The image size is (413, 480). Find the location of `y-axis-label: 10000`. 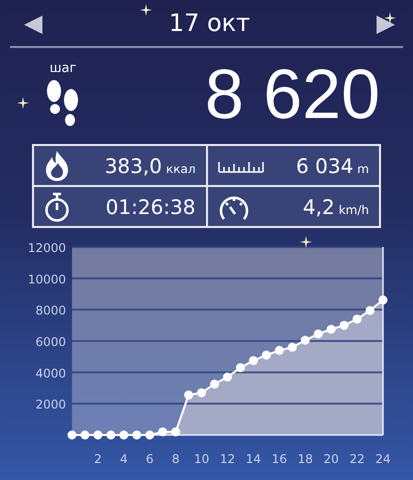

y-axis-label: 10000 is located at coordinates (47, 279).